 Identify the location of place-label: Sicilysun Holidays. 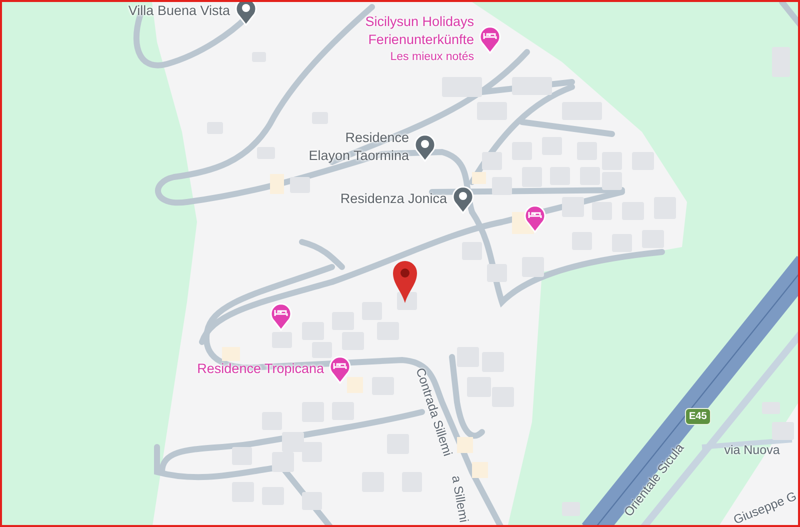
(419, 22).